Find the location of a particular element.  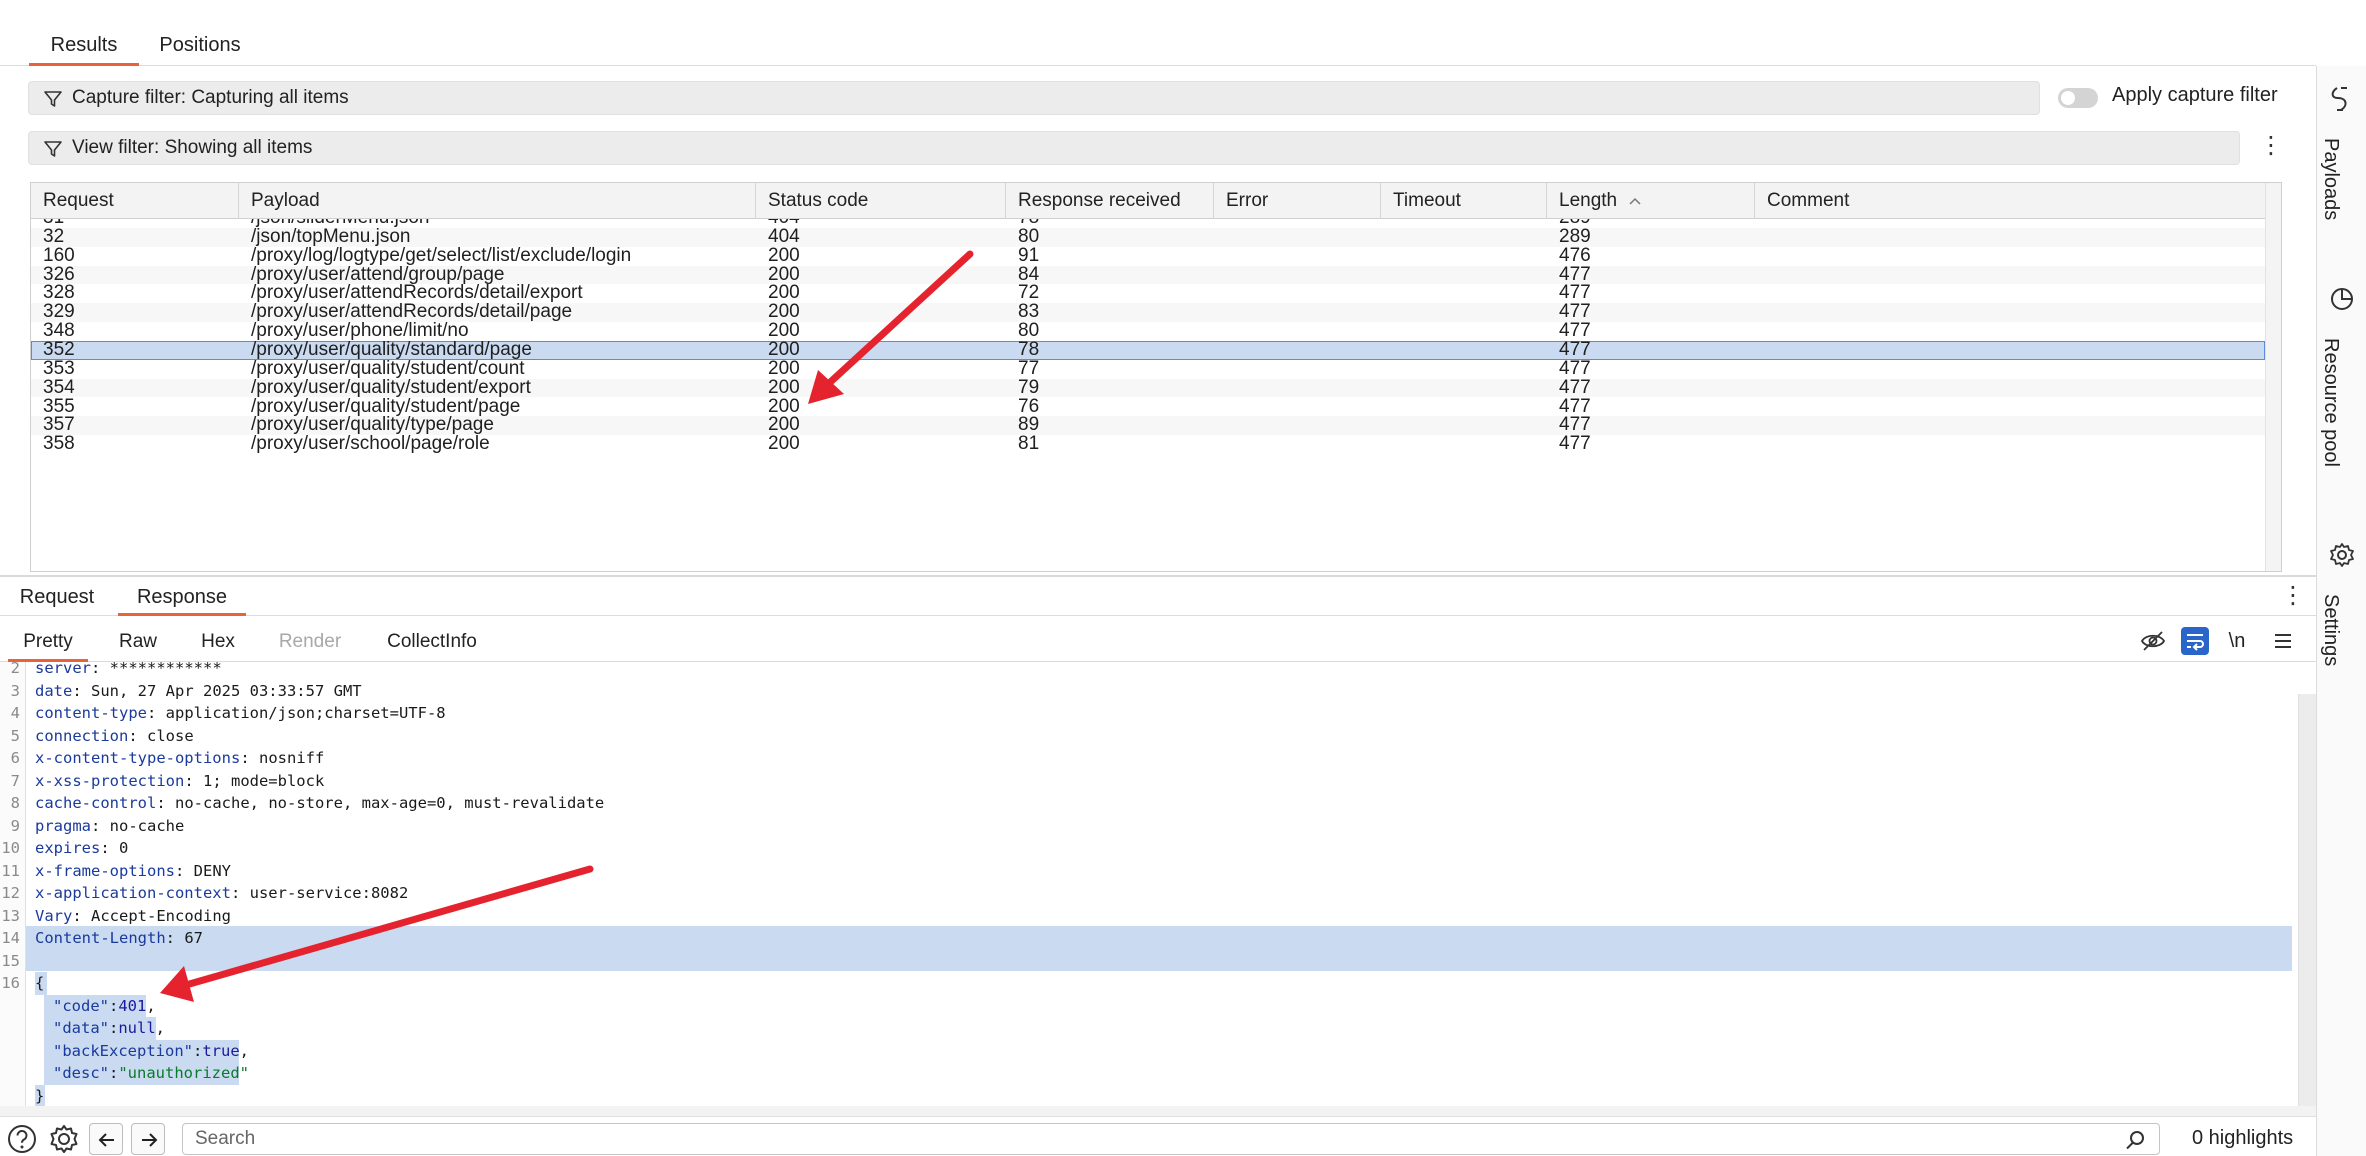

help-icon is located at coordinates (22, 1139).